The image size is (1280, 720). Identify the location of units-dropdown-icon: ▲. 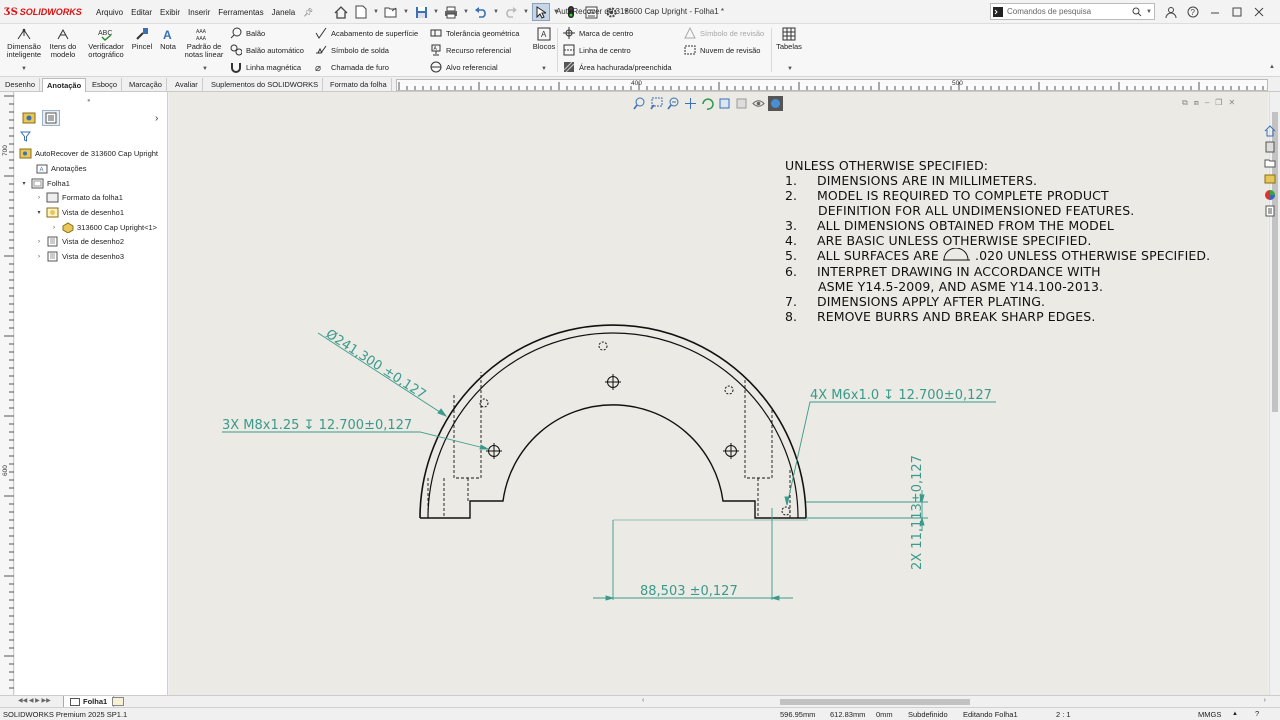
(1235, 714).